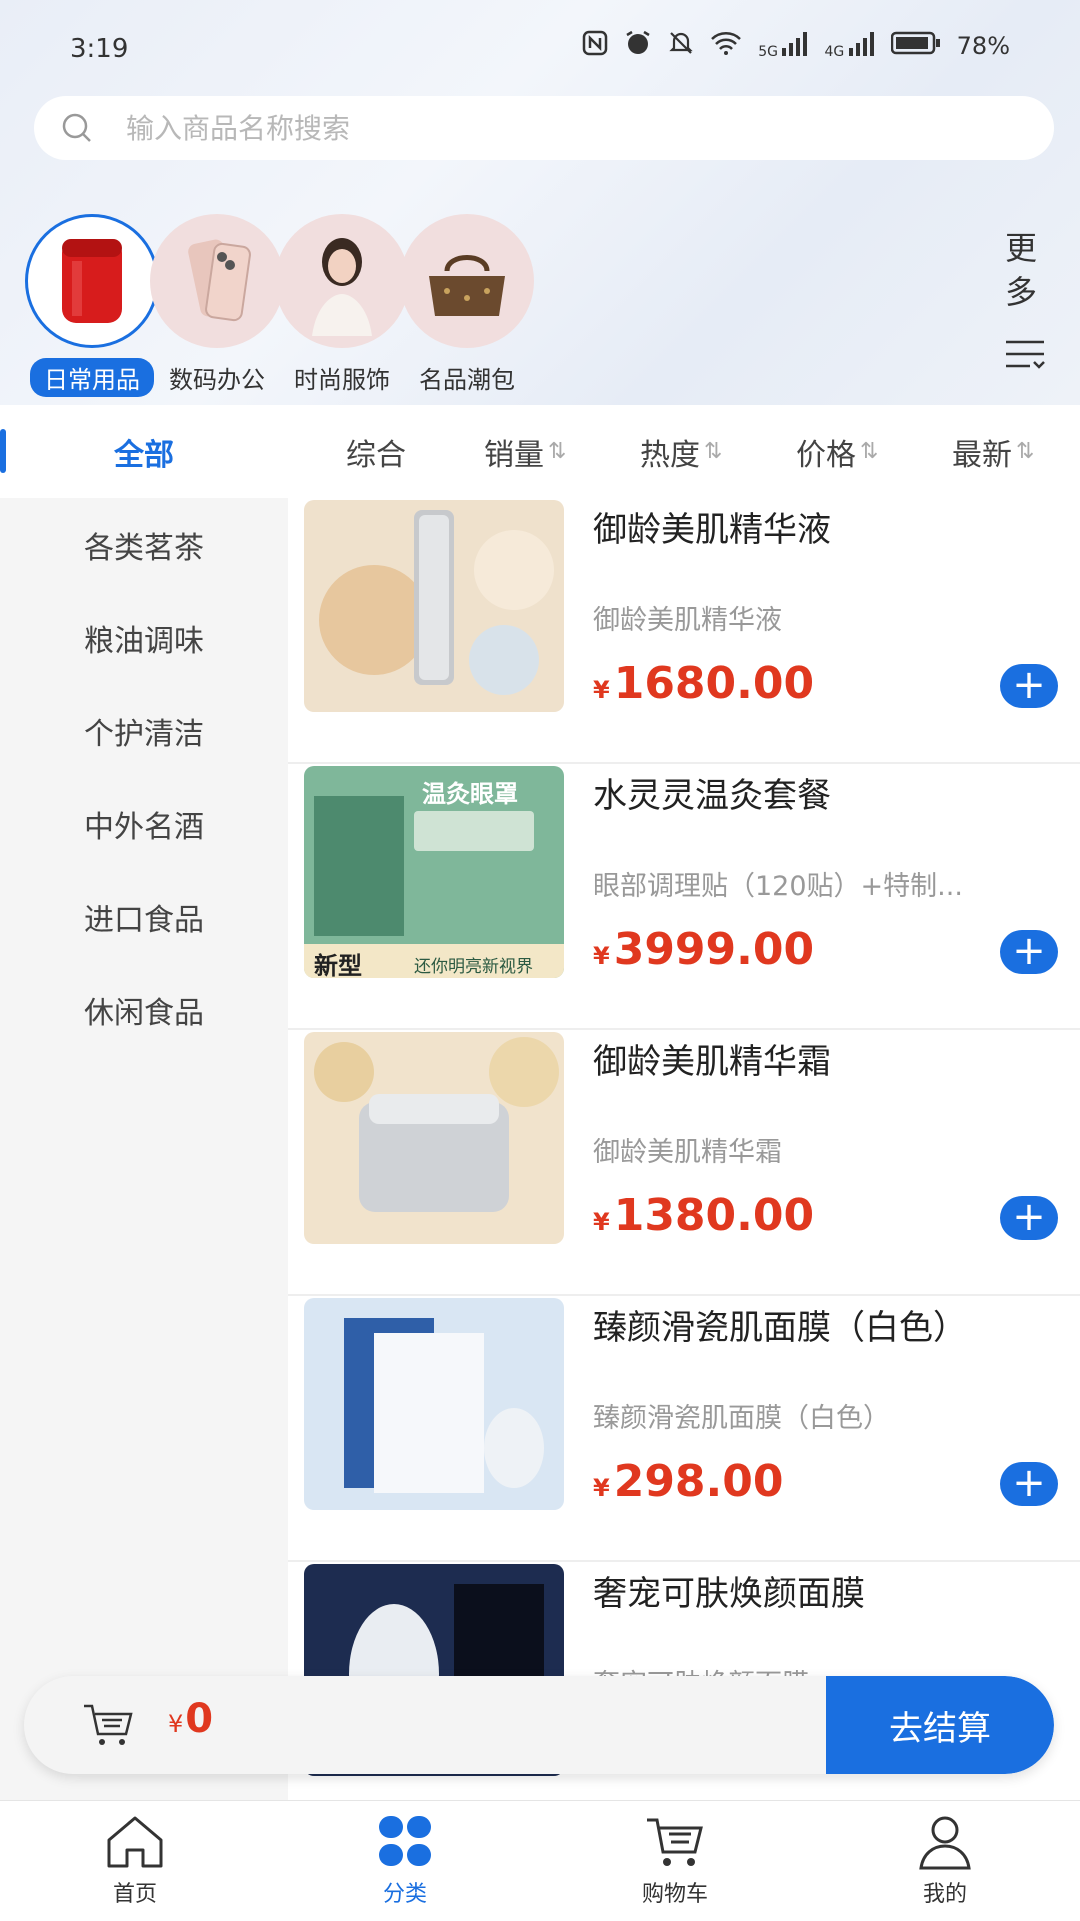 Image resolution: width=1080 pixels, height=1921 pixels. Describe the element at coordinates (1025, 355) in the screenshot. I see `filter-list-icon` at that location.